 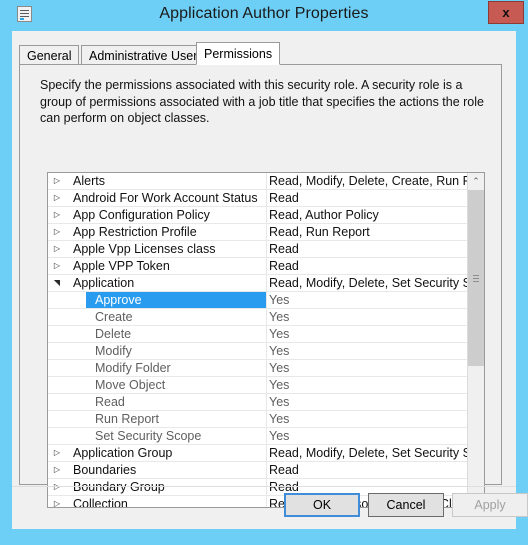 What do you see at coordinates (406, 505) in the screenshot?
I see `cancel-button: Cancel` at bounding box center [406, 505].